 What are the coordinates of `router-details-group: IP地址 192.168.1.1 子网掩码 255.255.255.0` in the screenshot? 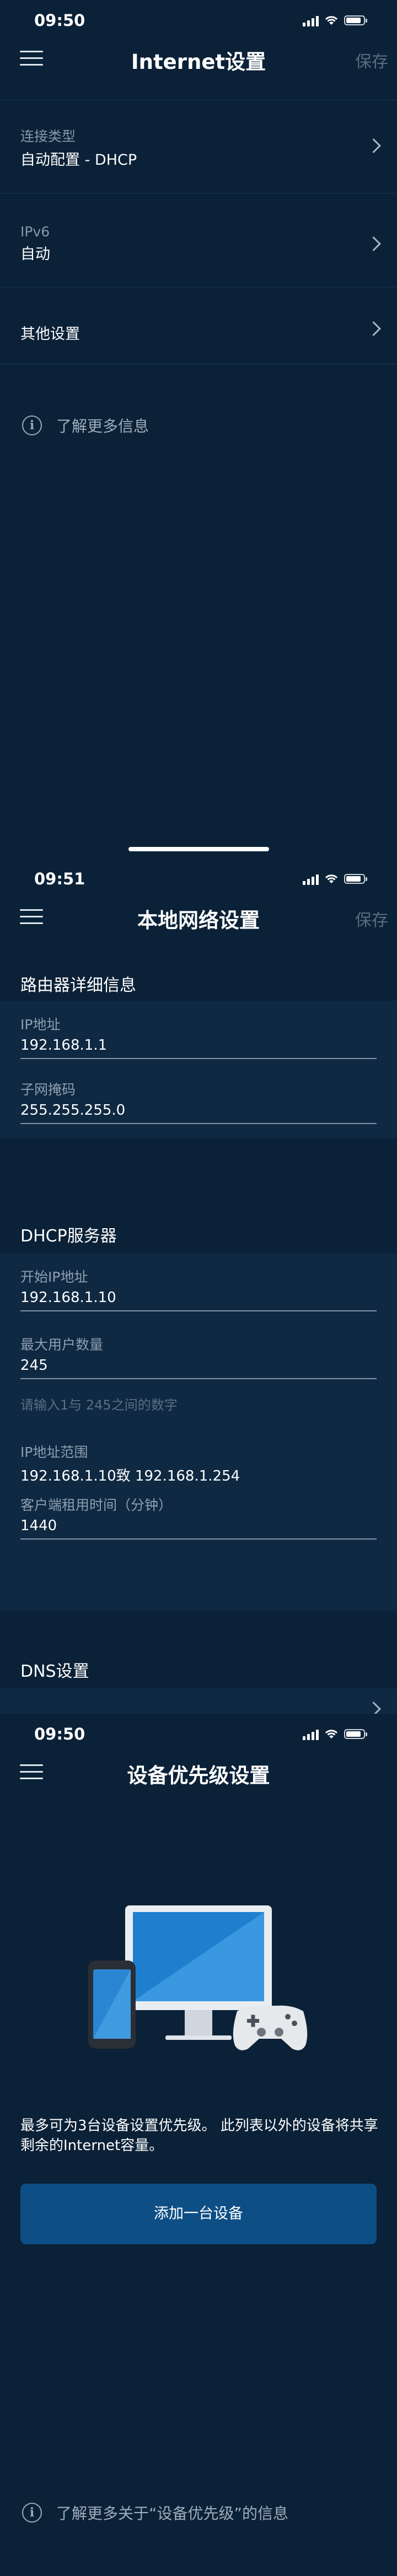 It's located at (198, 1069).